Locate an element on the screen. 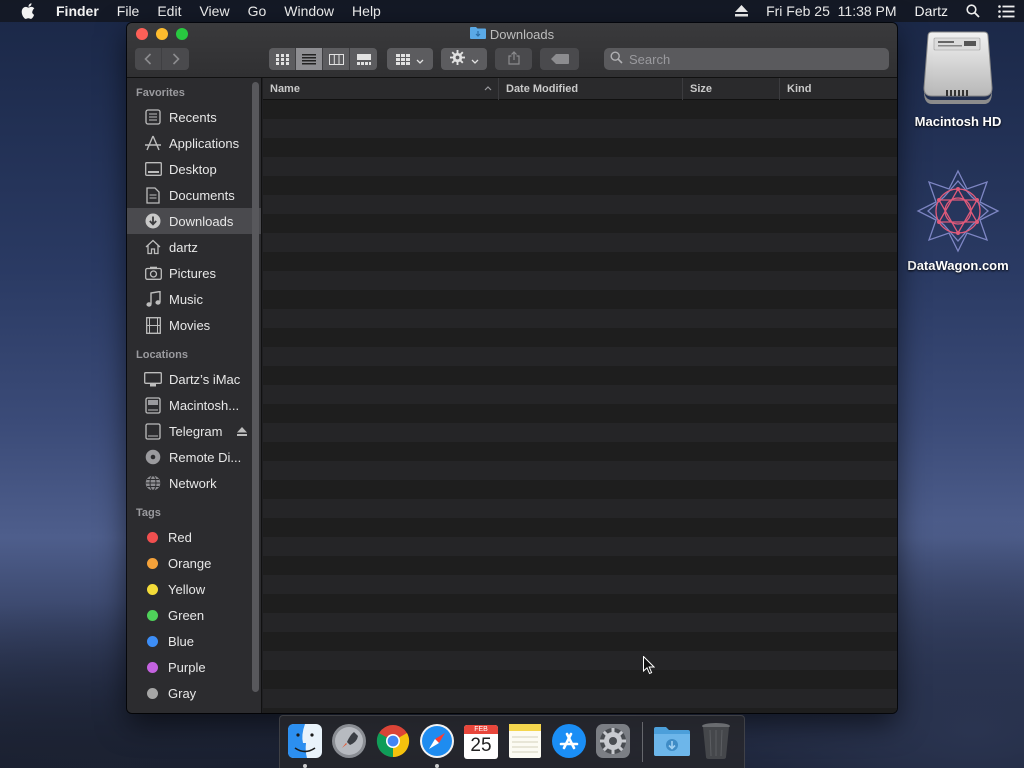 This screenshot has height=768, width=1024. eject-menu-icon is located at coordinates (741, 11).